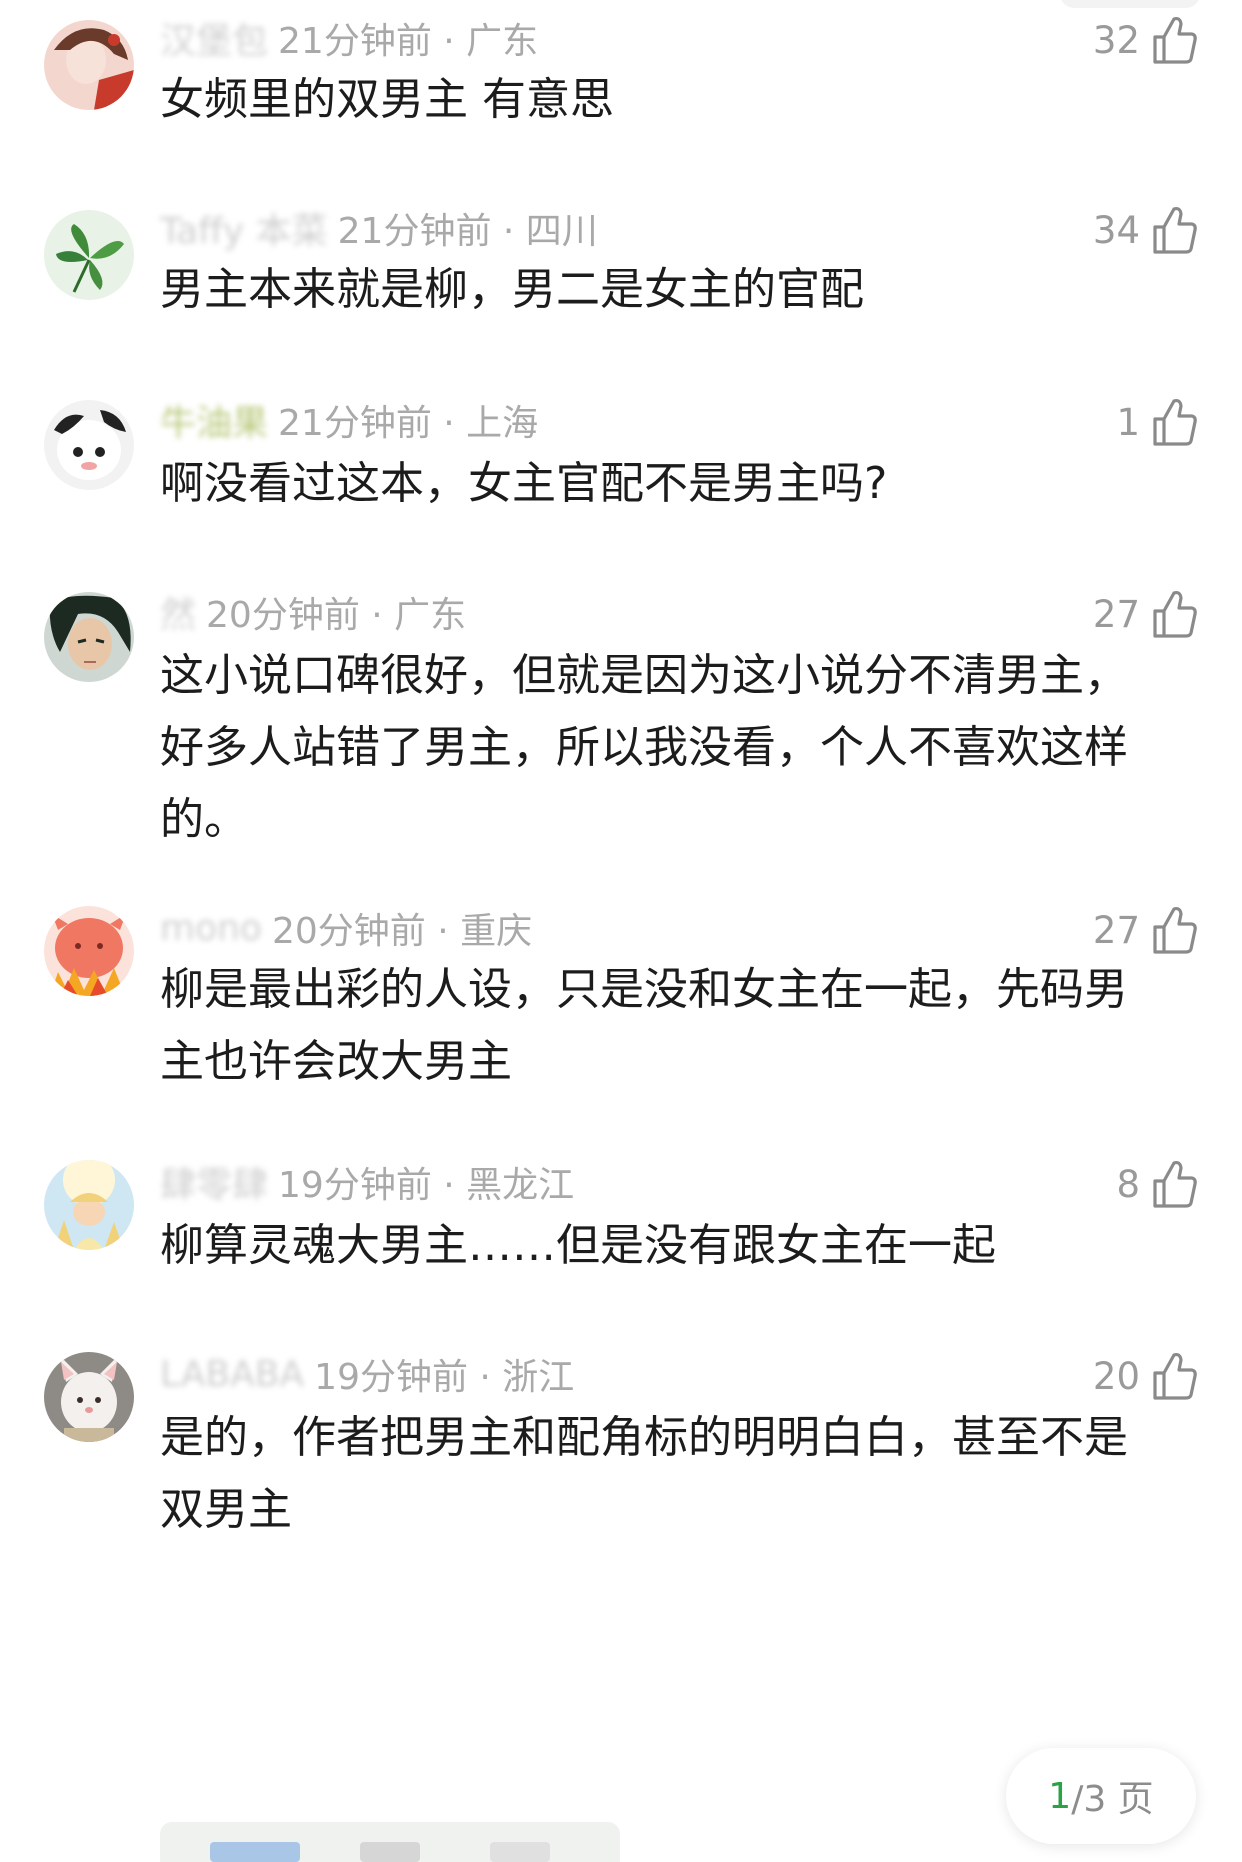 The height and width of the screenshot is (1862, 1242). I want to click on top-scroll-pill, so click(1130, 4).